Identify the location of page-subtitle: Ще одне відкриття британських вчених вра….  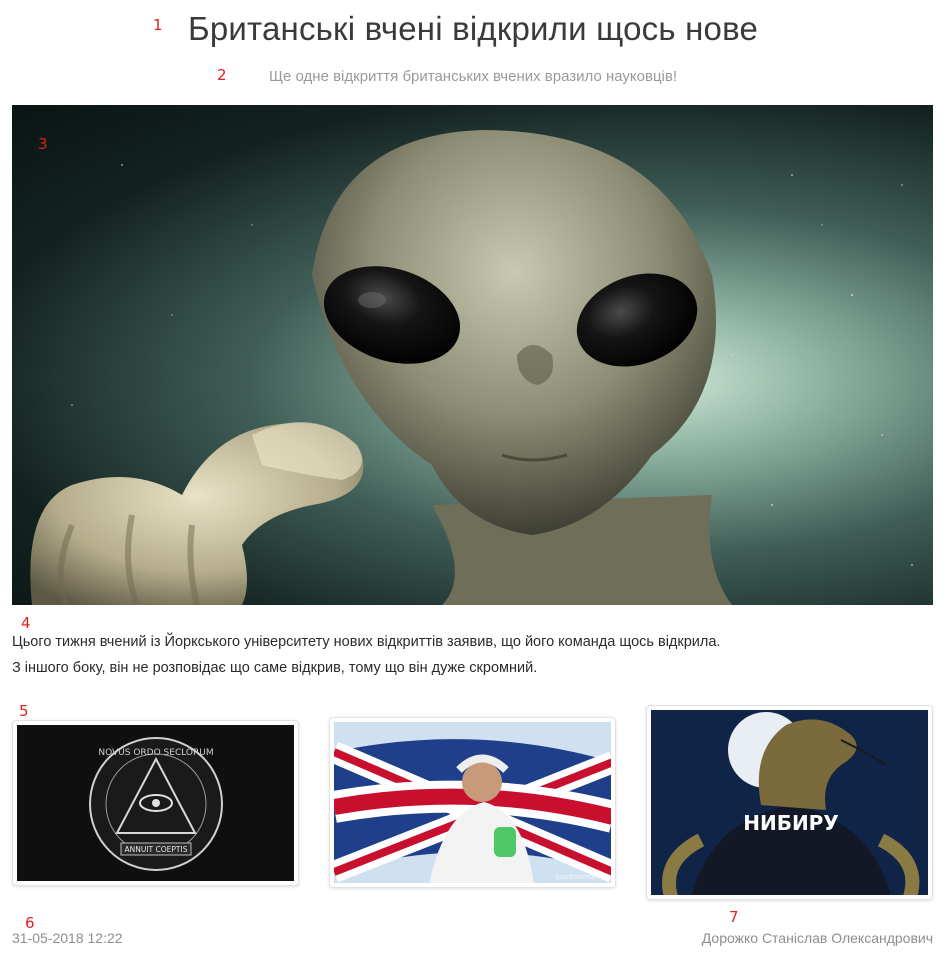
(473, 76).